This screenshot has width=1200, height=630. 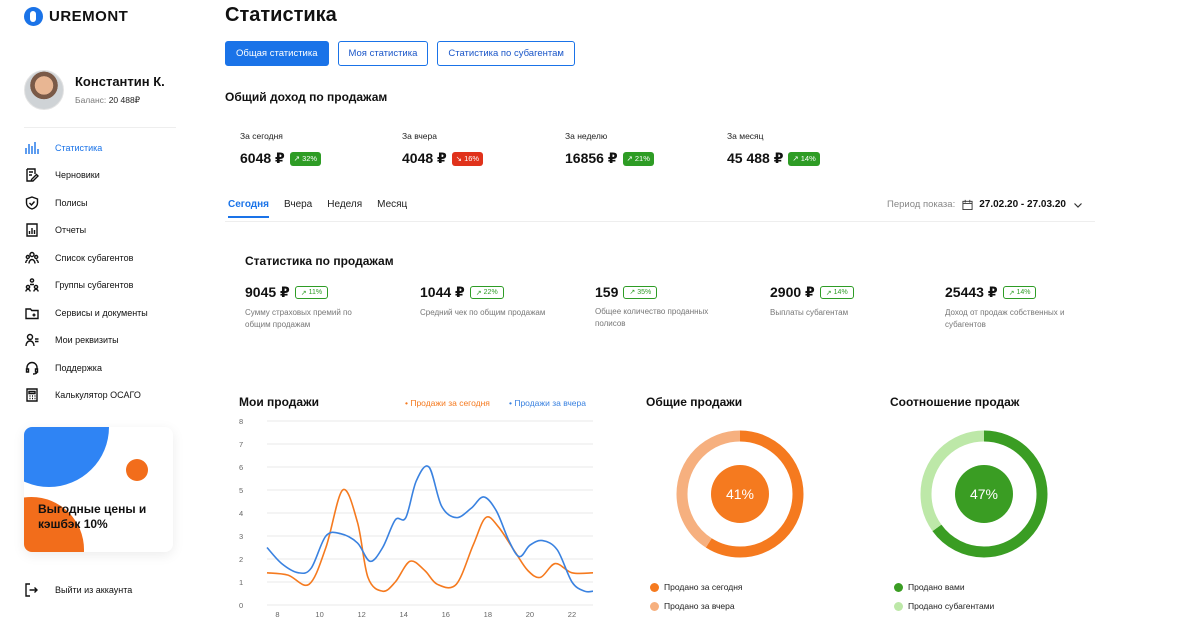 I want to click on legend-label: Продажи за вчера, so click(x=550, y=403).